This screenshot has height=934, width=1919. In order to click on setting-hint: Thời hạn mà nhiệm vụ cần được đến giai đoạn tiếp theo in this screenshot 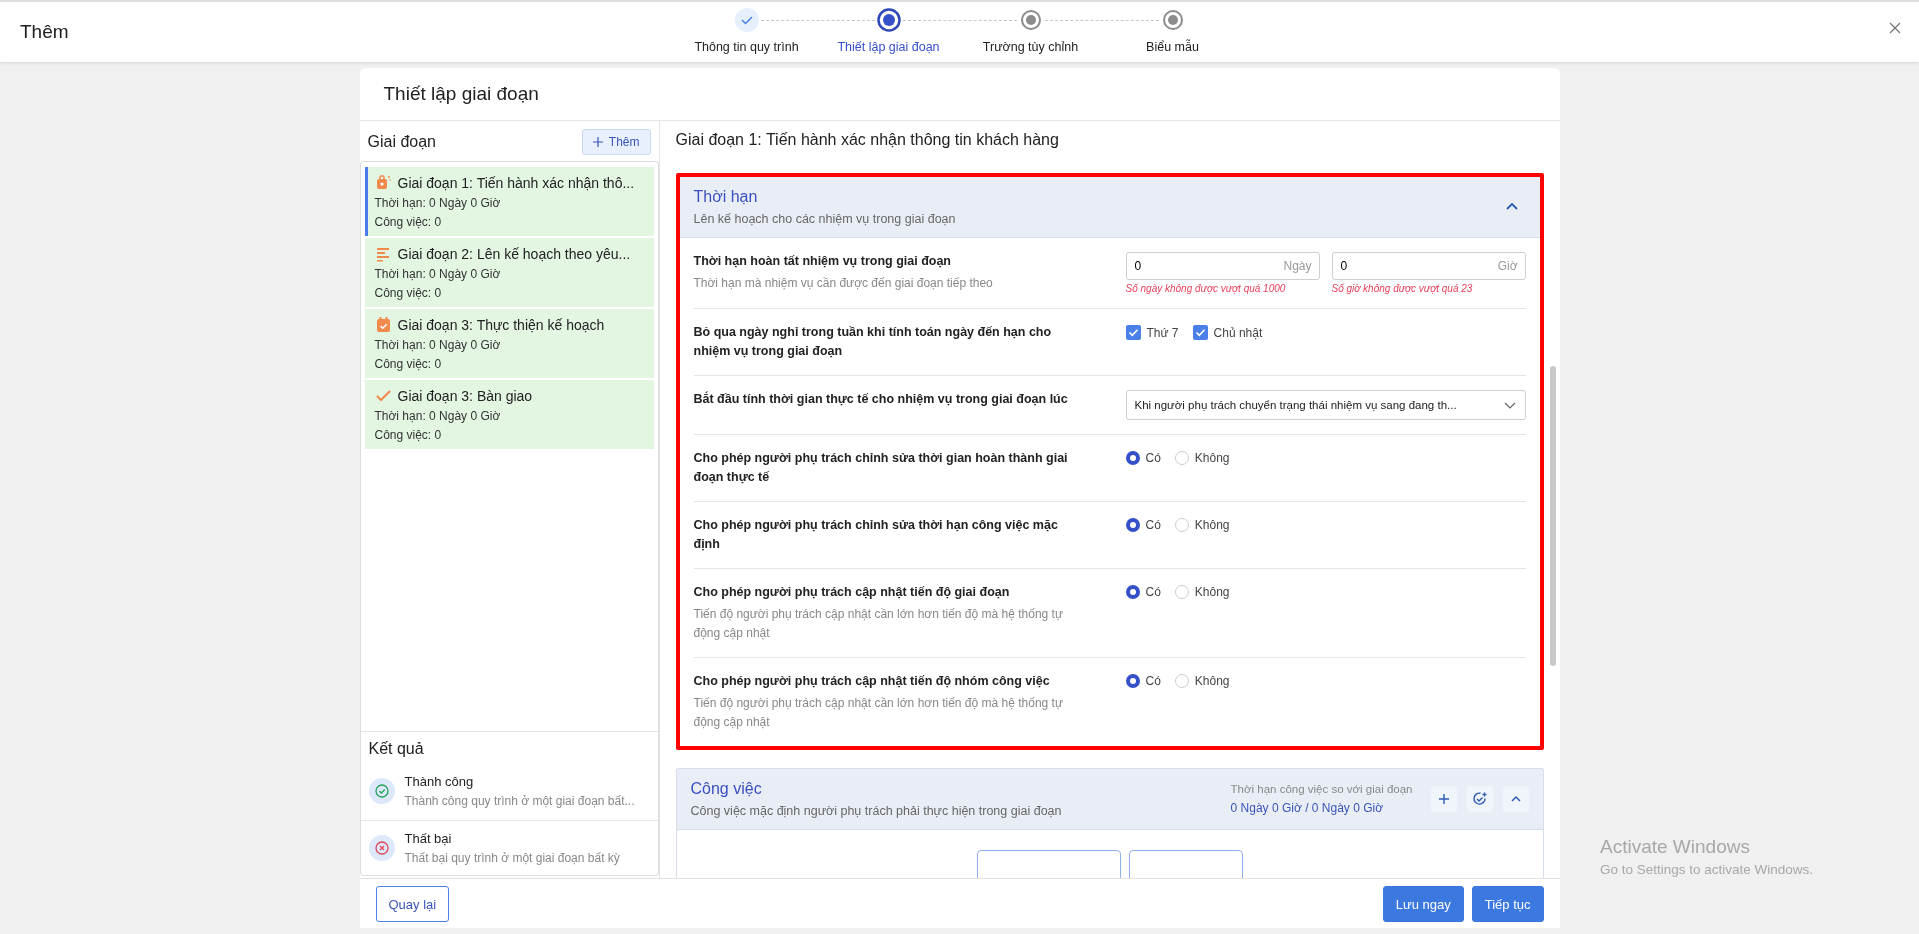, I will do `click(843, 283)`.